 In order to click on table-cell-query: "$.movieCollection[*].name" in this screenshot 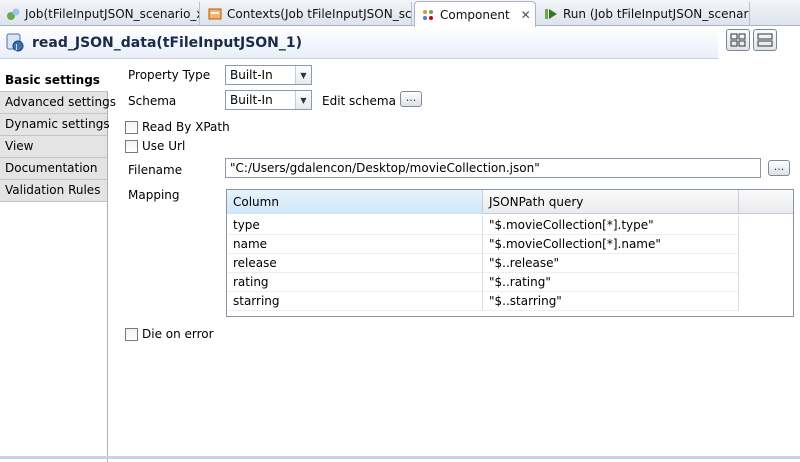, I will do `click(611, 244)`.